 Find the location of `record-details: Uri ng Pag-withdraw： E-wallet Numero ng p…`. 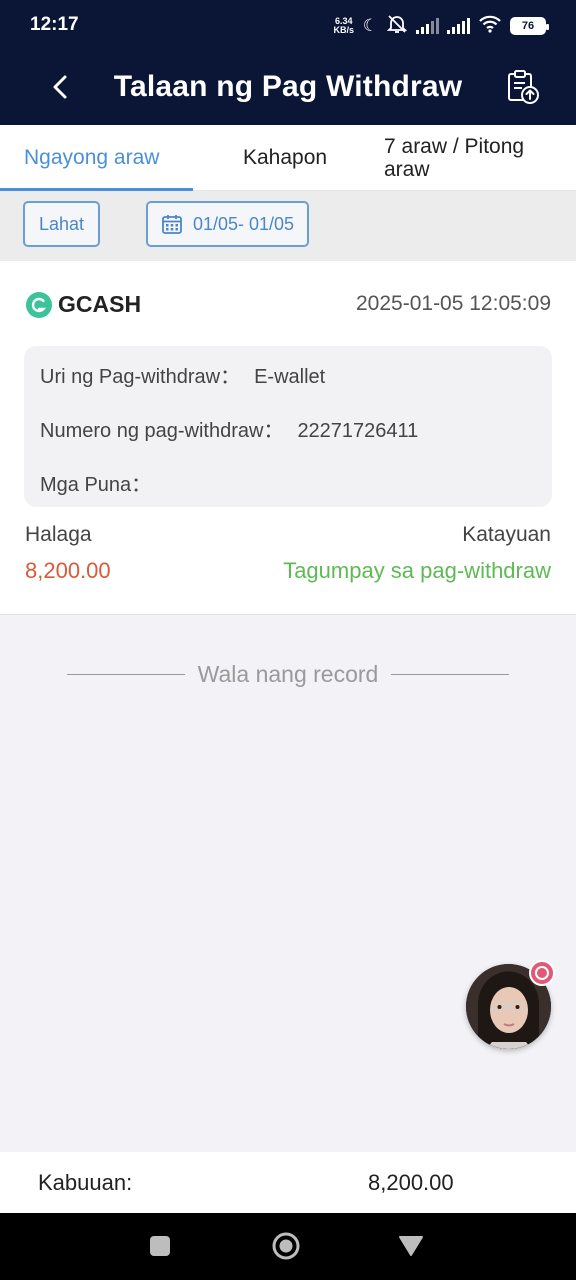

record-details: Uri ng Pag-withdraw： E-wallet Numero ng p… is located at coordinates (288, 426).